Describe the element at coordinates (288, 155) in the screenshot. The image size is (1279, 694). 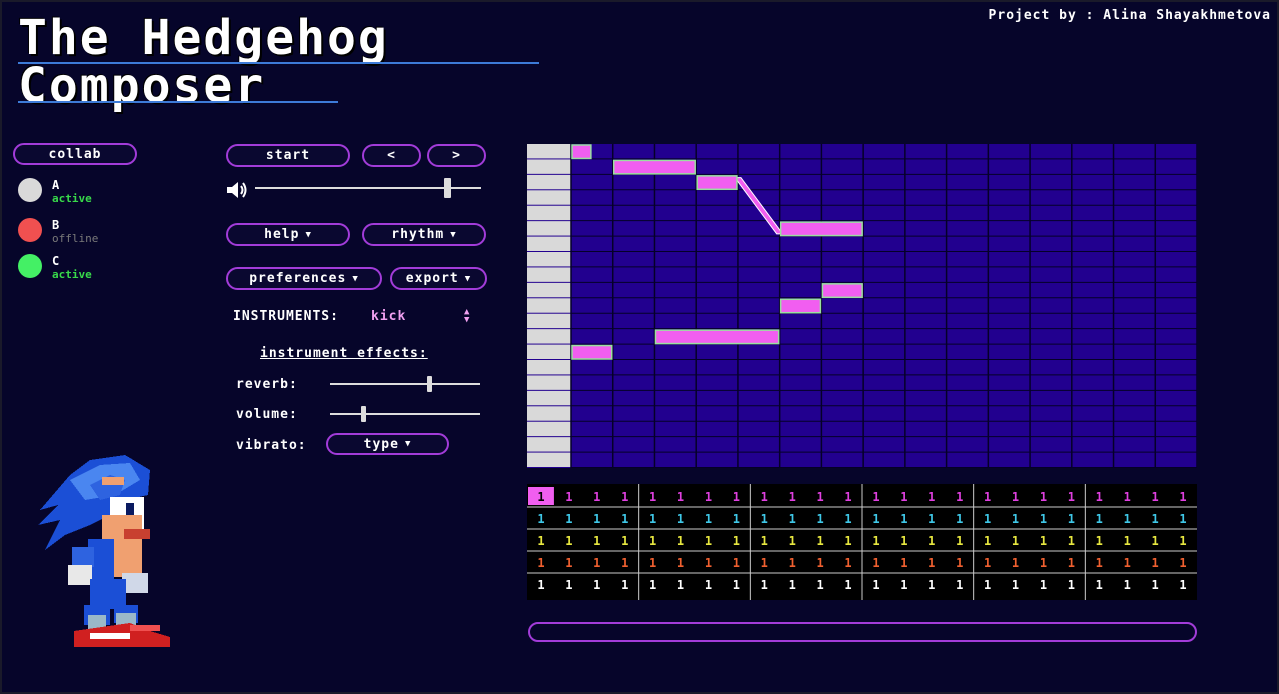
I see `start-button: start` at that location.